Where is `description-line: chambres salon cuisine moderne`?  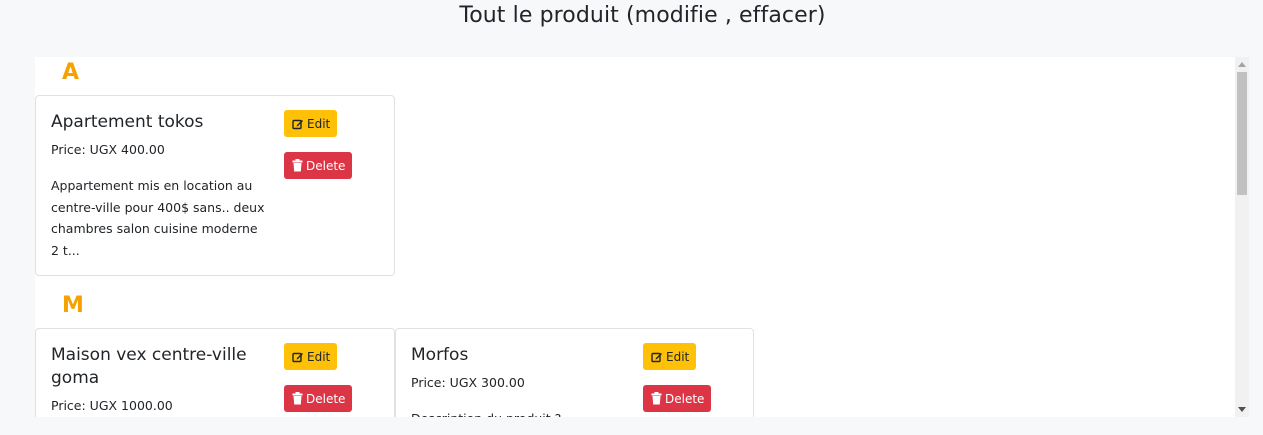 description-line: chambres salon cuisine moderne is located at coordinates (154, 228).